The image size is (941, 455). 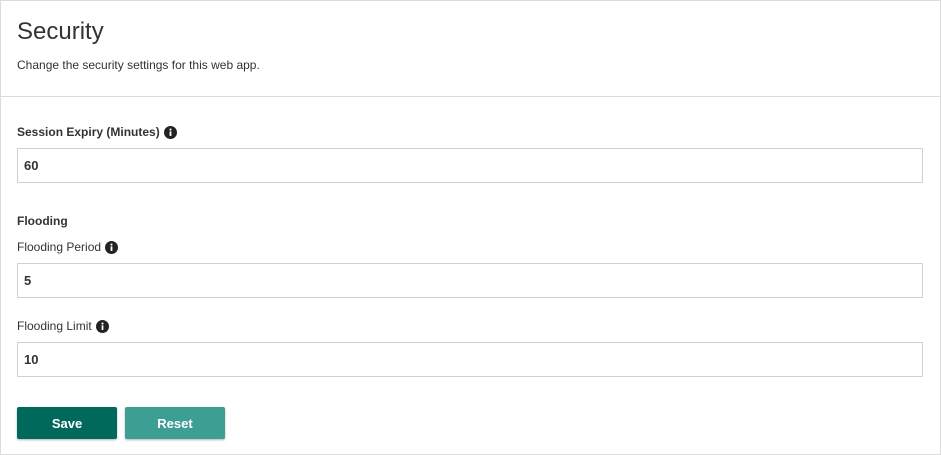 I want to click on save-button: Save, so click(x=67, y=423).